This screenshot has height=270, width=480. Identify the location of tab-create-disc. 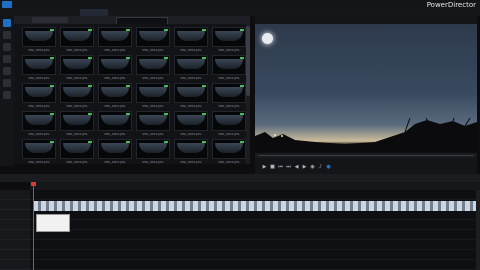
(143, 12).